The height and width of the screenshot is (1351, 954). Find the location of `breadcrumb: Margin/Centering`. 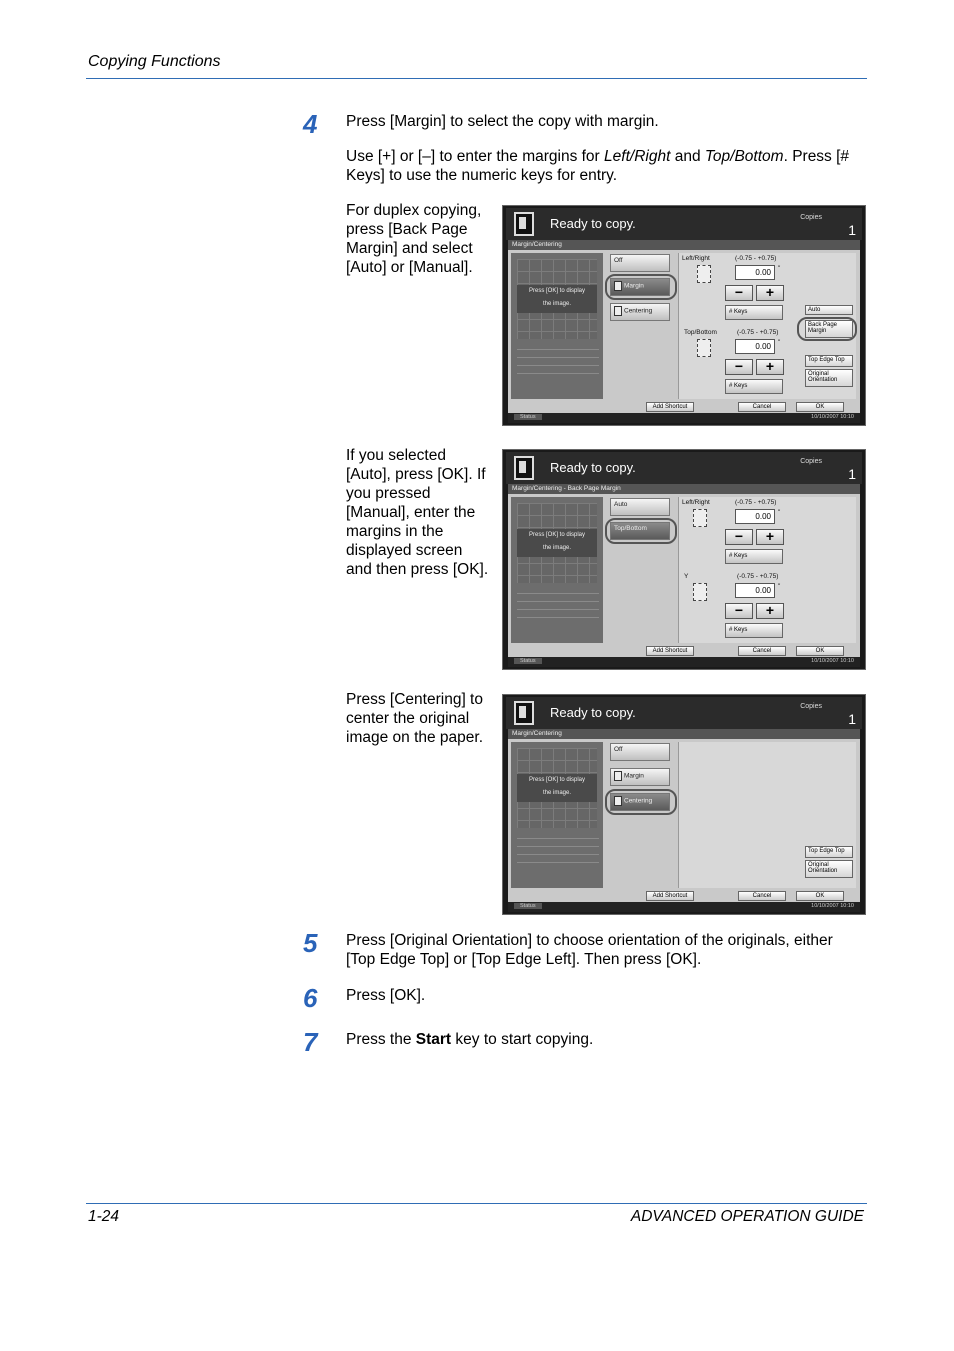

breadcrumb: Margin/Centering is located at coordinates (684, 734).